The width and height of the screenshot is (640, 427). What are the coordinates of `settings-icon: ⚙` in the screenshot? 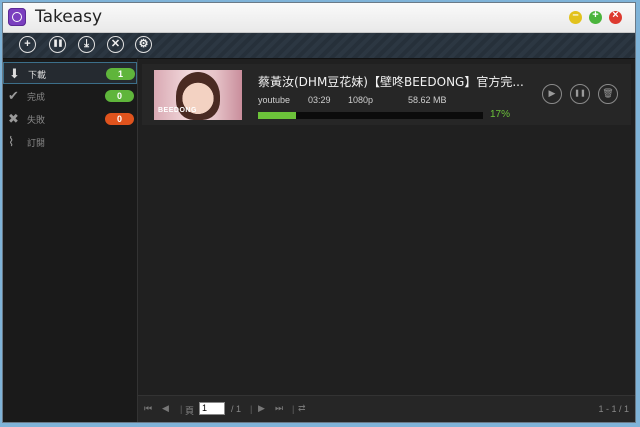 It's located at (143, 44).